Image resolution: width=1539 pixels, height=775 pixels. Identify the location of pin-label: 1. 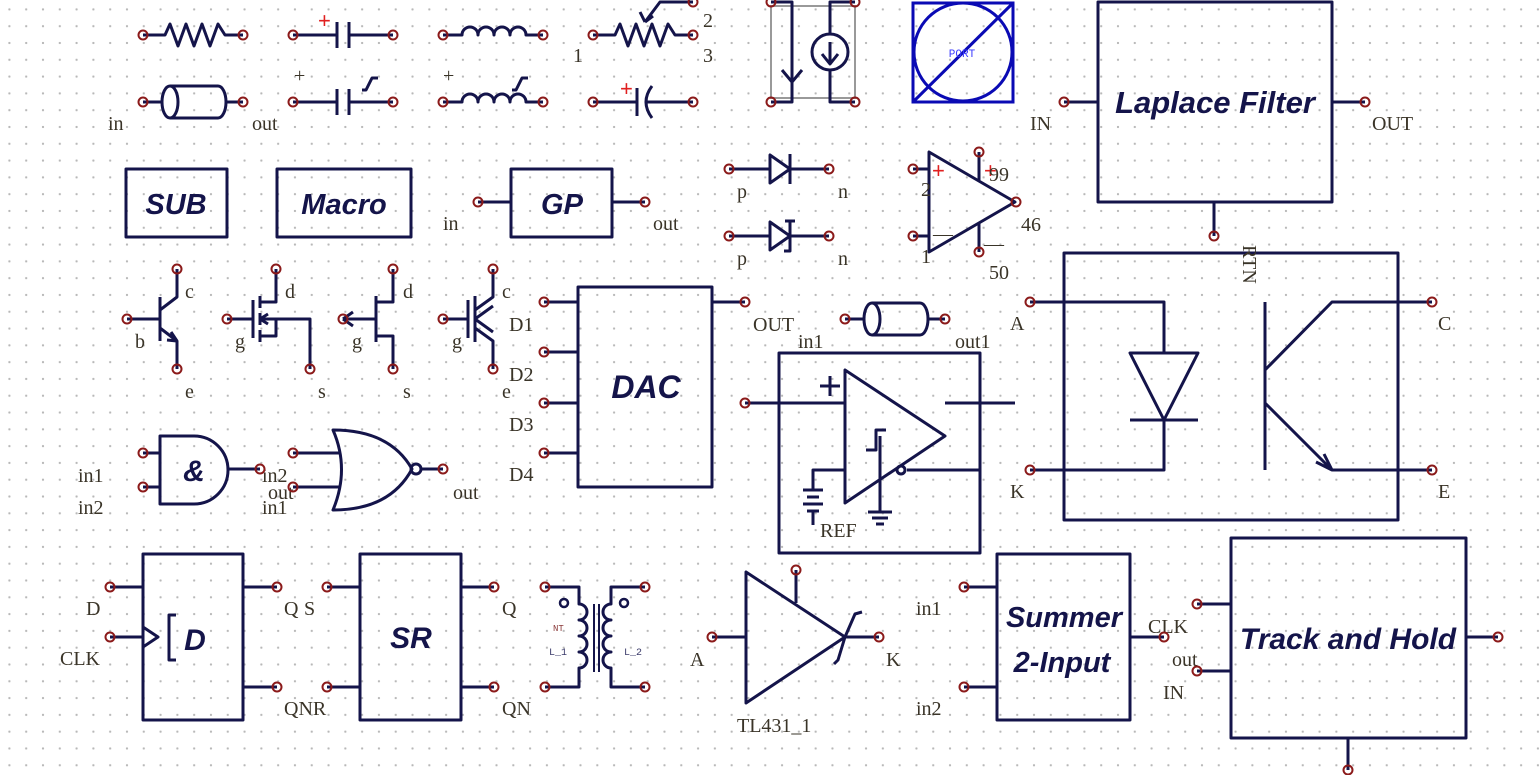
(926, 257).